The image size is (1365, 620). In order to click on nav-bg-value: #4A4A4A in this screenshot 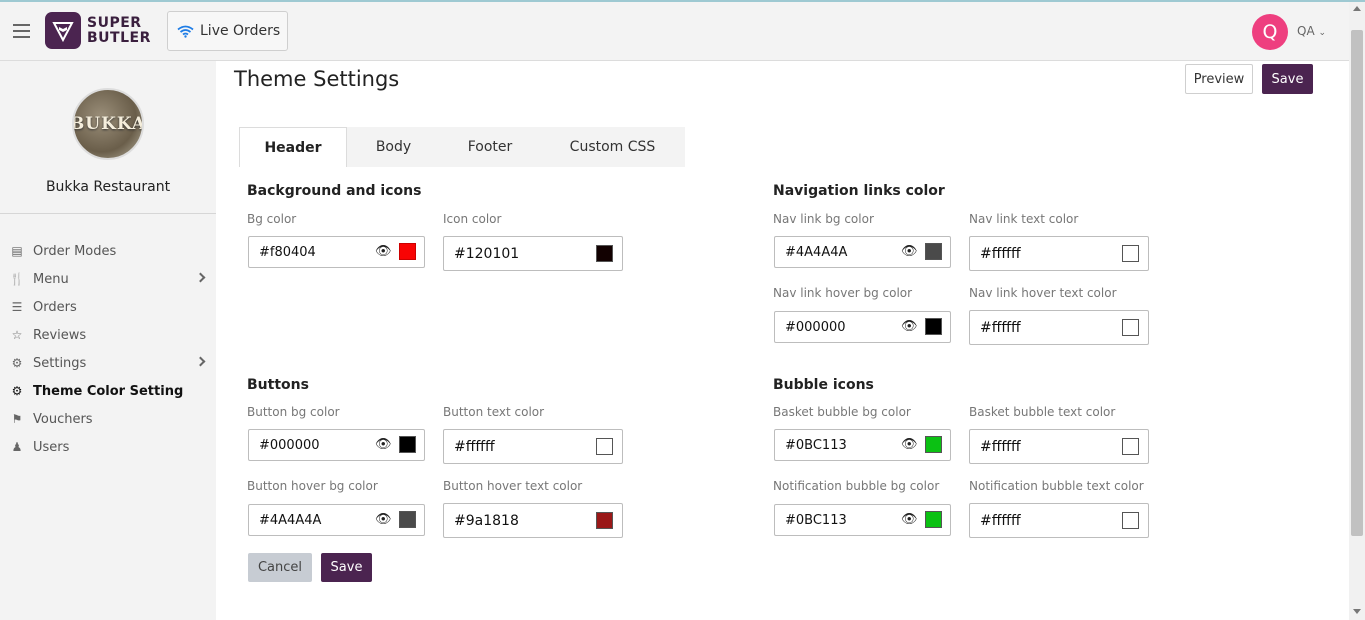, I will do `click(816, 252)`.